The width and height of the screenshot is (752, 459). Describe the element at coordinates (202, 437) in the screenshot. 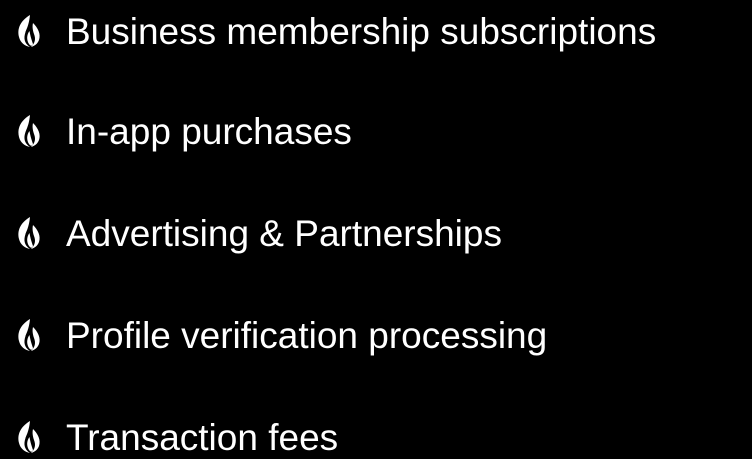

I see `list-item-label: Transaction fees` at that location.